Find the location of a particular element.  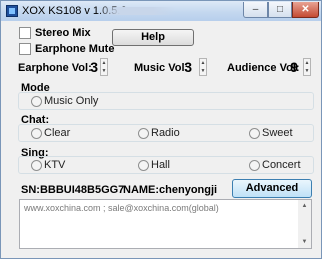

app-icon is located at coordinates (12, 11).